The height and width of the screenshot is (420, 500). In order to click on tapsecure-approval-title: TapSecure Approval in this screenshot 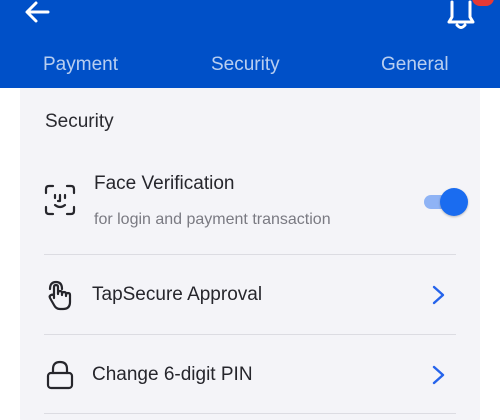, I will do `click(177, 294)`.